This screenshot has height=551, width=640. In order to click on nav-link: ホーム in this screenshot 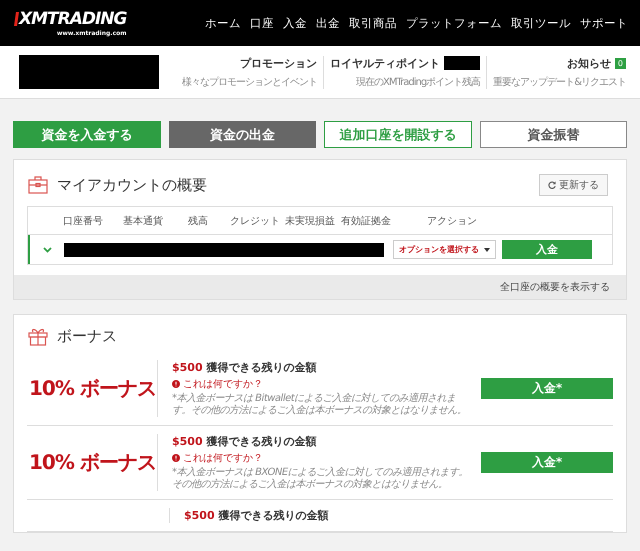, I will do `click(223, 23)`.